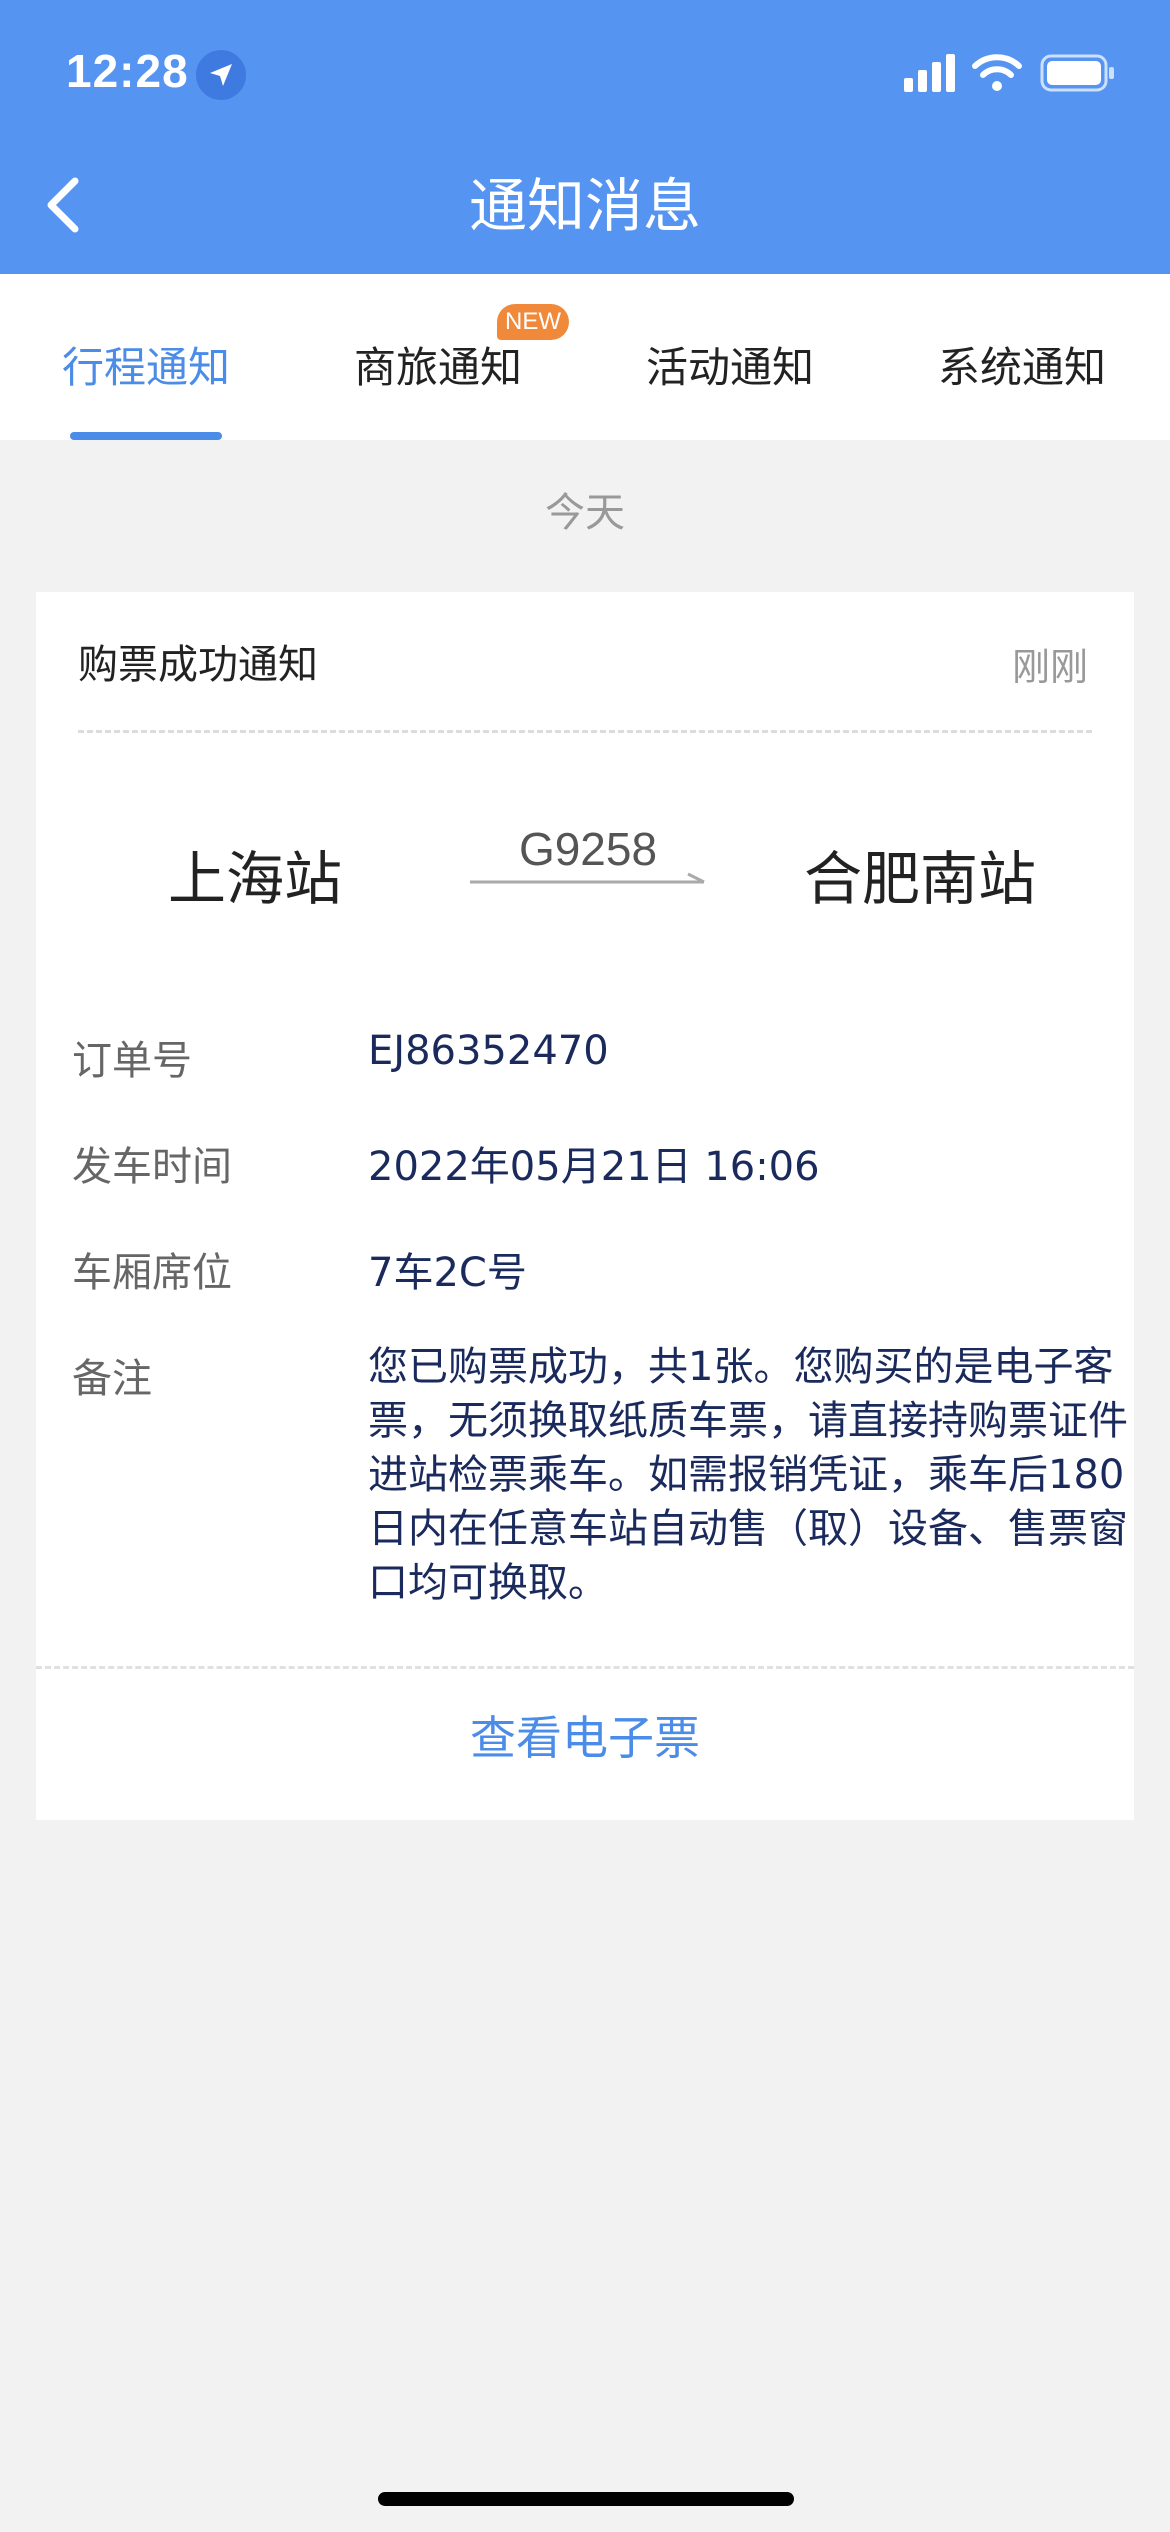  Describe the element at coordinates (152, 1273) in the screenshot. I see `seat-label: 车厢席位` at that location.